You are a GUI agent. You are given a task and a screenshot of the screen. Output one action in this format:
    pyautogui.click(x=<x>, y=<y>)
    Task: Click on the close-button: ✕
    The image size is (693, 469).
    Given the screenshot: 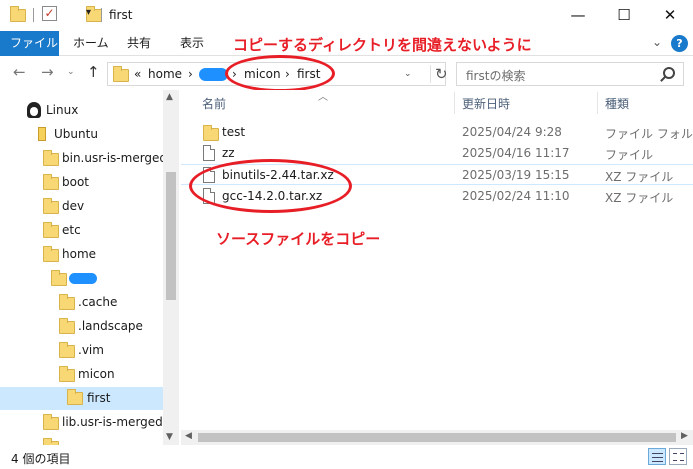 What is the action you would take?
    pyautogui.click(x=670, y=15)
    